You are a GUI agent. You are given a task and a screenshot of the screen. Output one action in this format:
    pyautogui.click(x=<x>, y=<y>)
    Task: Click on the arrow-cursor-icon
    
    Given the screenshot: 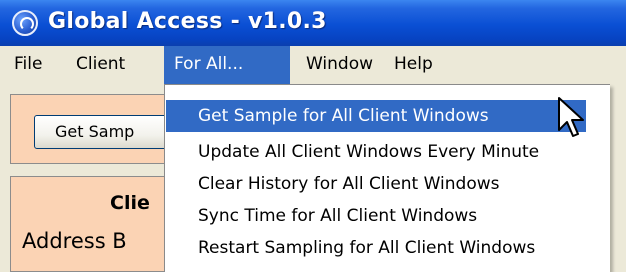 What is the action you would take?
    pyautogui.click(x=571, y=117)
    